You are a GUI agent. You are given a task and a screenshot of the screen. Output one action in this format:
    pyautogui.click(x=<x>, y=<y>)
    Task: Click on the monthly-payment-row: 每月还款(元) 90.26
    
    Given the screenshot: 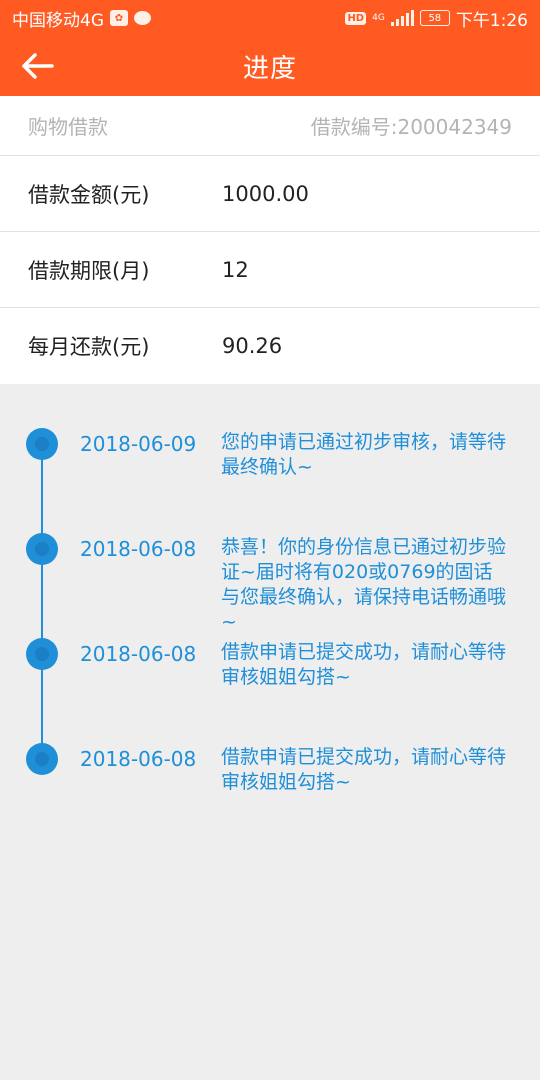 What is the action you would take?
    pyautogui.click(x=270, y=346)
    